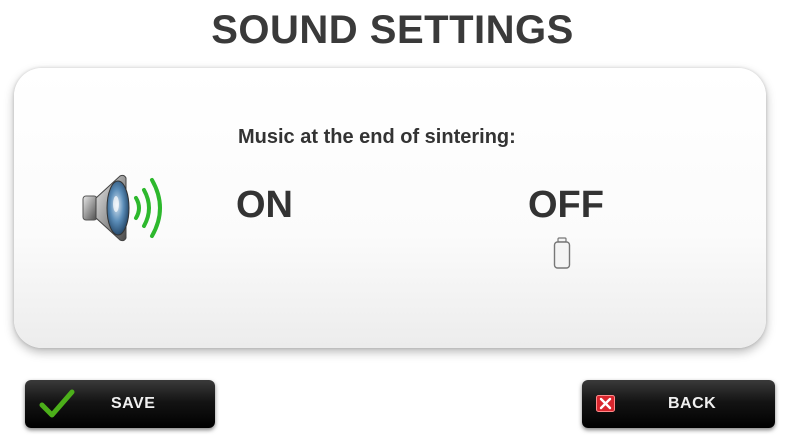 Image resolution: width=785 pixels, height=440 pixels. I want to click on selected-indicator-icon, so click(562, 253).